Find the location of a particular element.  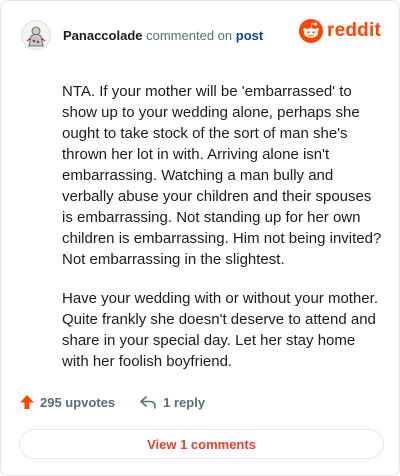

upvote-arrow-icon is located at coordinates (27, 402).